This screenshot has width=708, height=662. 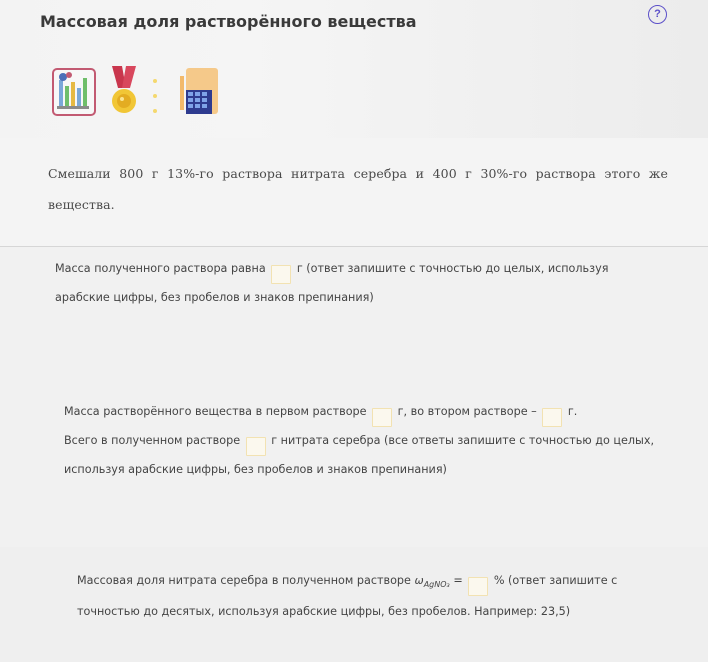 What do you see at coordinates (228, 21) in the screenshot?
I see `page-title: Массовая доля растворённого вещества` at bounding box center [228, 21].